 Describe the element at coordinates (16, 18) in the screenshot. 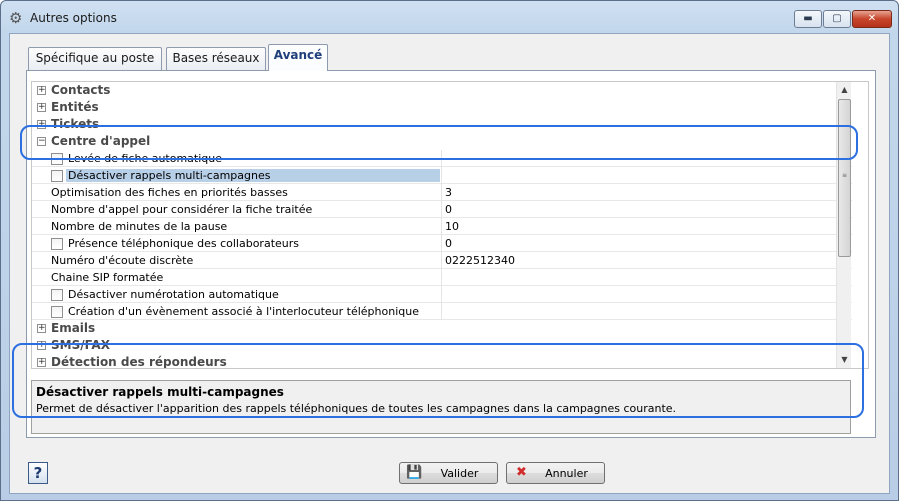

I see `gear-icon: ⚙` at that location.